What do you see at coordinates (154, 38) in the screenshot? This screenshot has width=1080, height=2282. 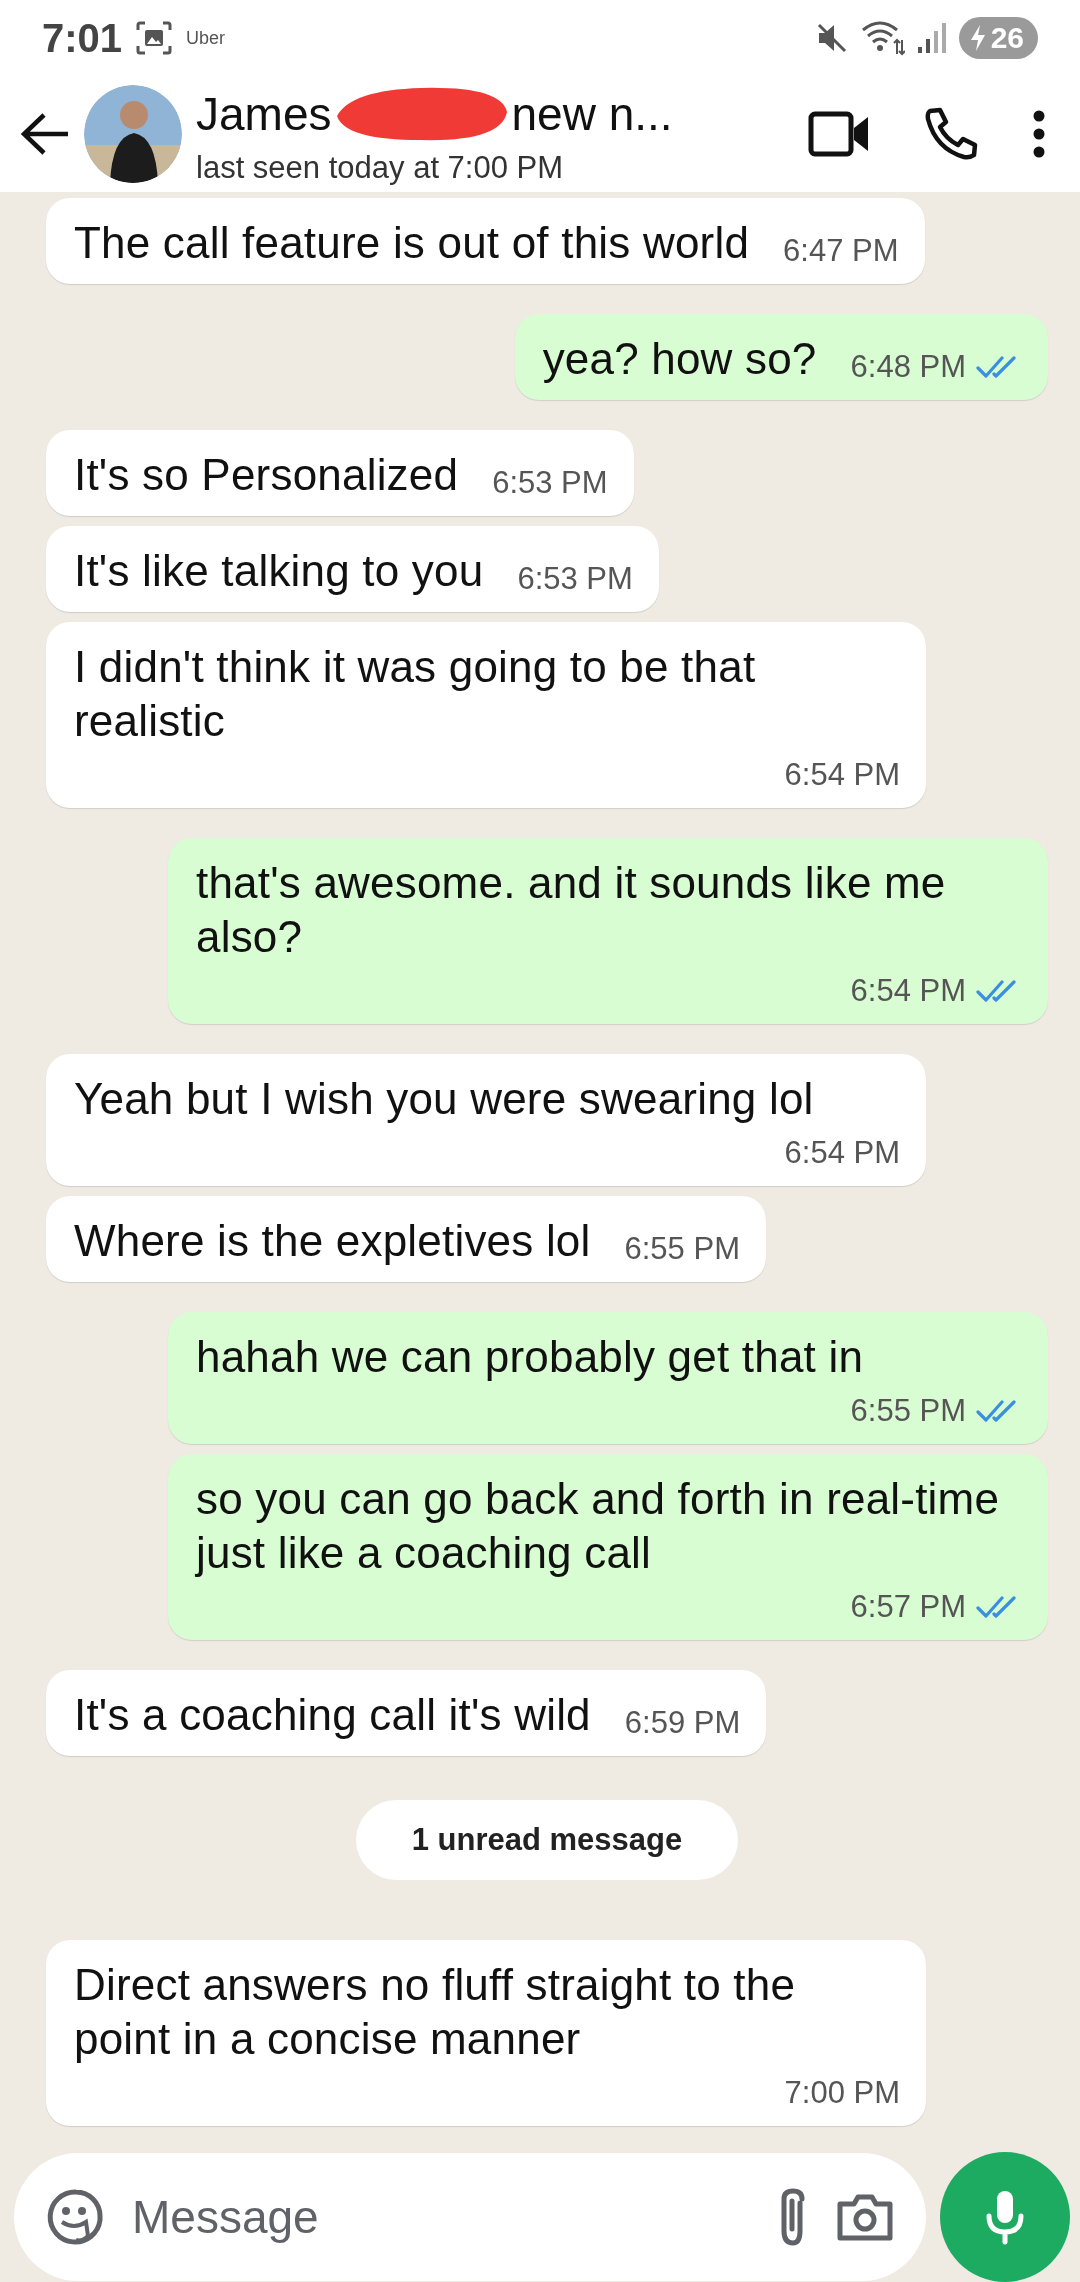 I see `screenshot-icon` at bounding box center [154, 38].